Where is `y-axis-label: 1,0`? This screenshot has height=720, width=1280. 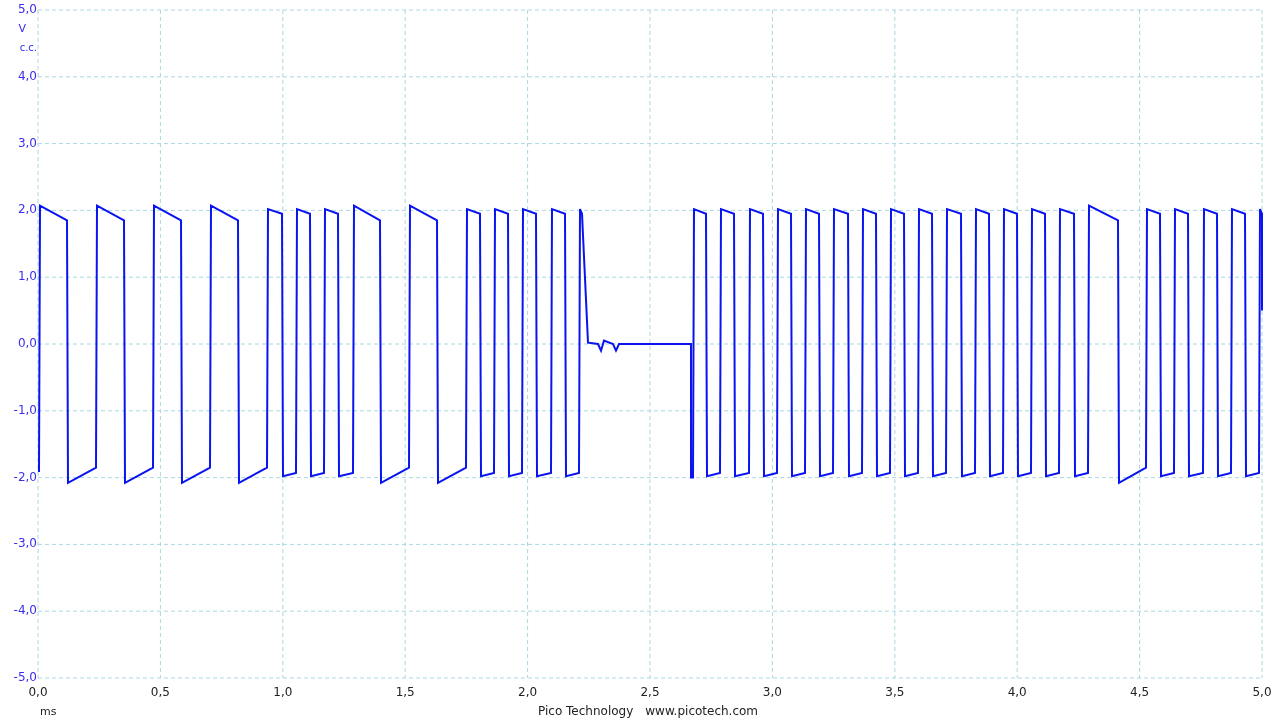 y-axis-label: 1,0 is located at coordinates (27, 276).